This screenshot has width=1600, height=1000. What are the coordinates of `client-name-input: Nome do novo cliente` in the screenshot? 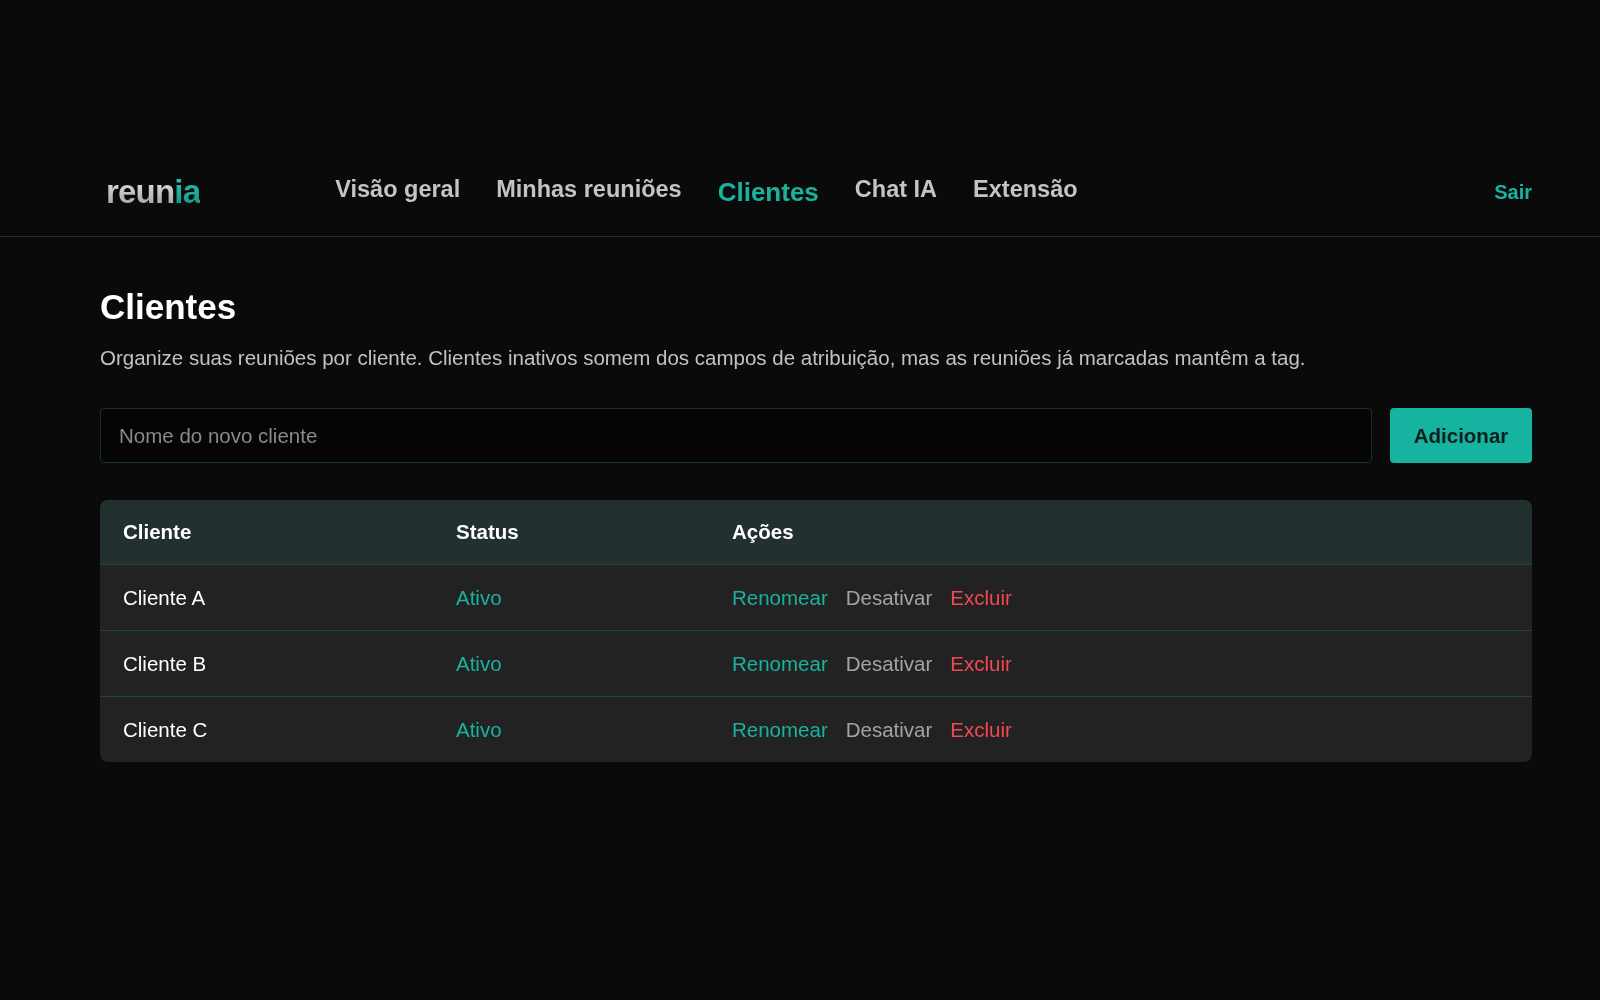 It's located at (736, 435).